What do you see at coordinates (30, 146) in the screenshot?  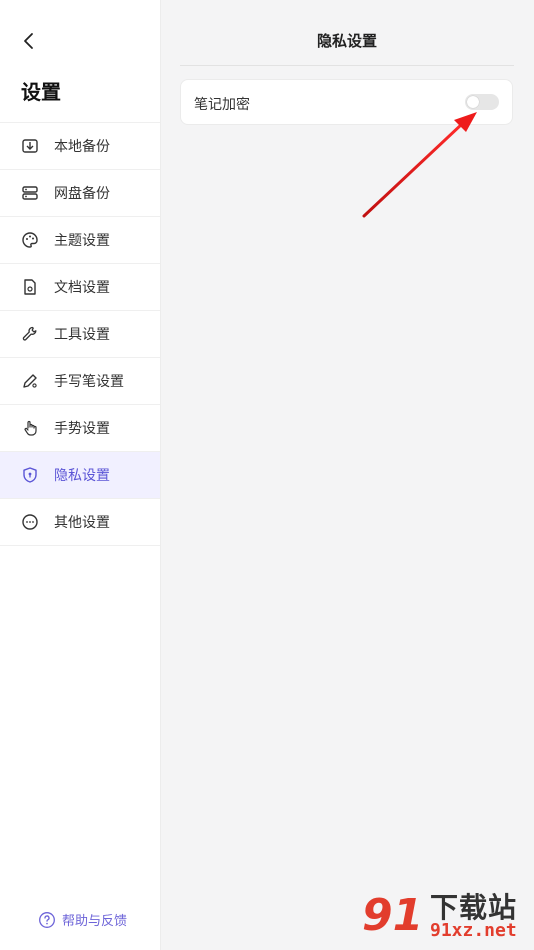 I see `local-backup-icon` at bounding box center [30, 146].